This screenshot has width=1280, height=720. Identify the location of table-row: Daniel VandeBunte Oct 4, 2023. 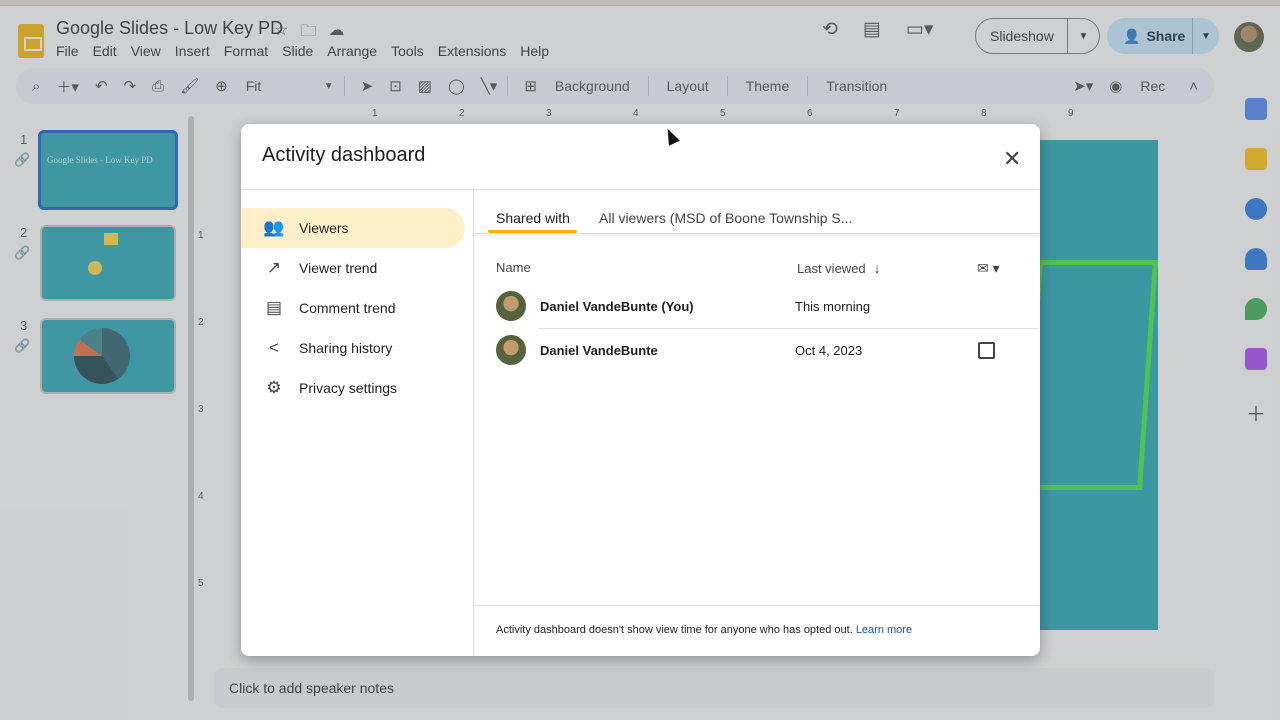
(768, 351).